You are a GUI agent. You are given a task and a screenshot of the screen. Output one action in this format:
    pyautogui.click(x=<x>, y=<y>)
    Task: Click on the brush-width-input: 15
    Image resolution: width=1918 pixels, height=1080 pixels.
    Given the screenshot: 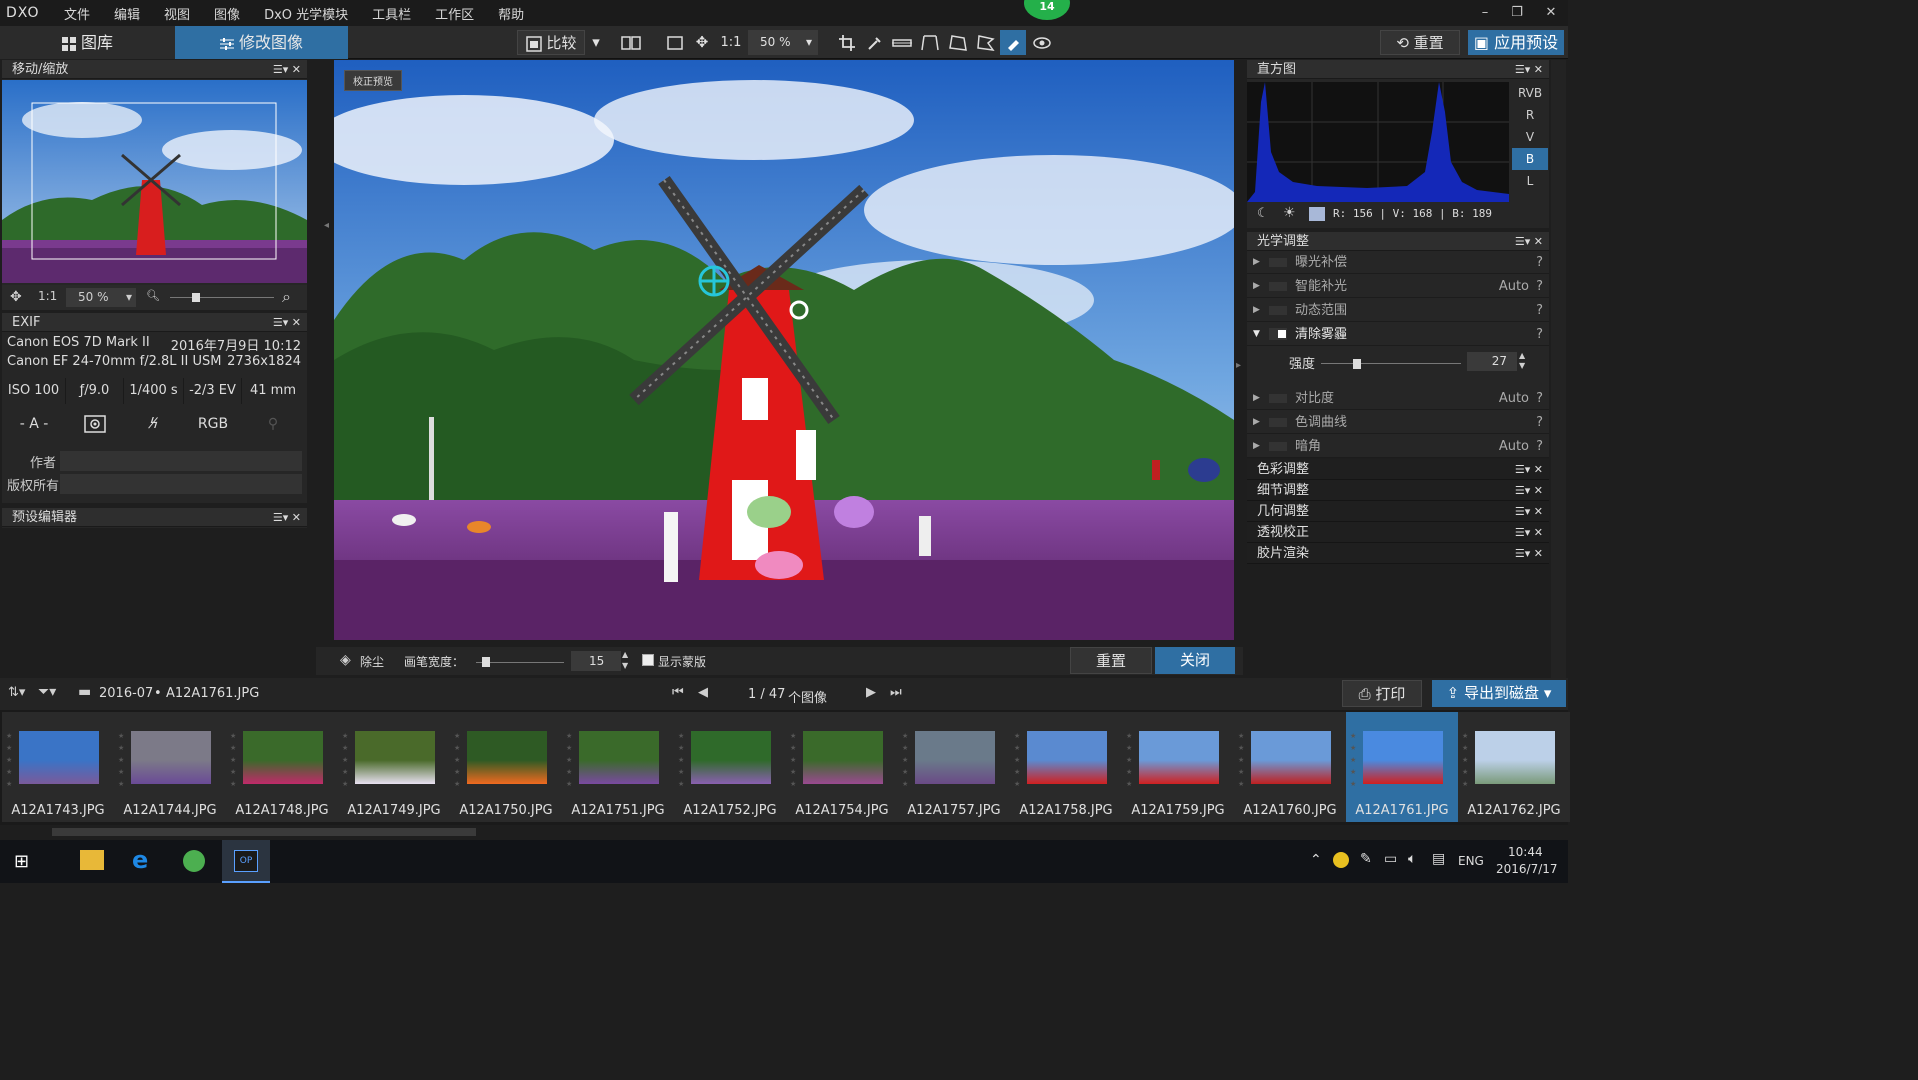 What is the action you would take?
    pyautogui.click(x=596, y=661)
    